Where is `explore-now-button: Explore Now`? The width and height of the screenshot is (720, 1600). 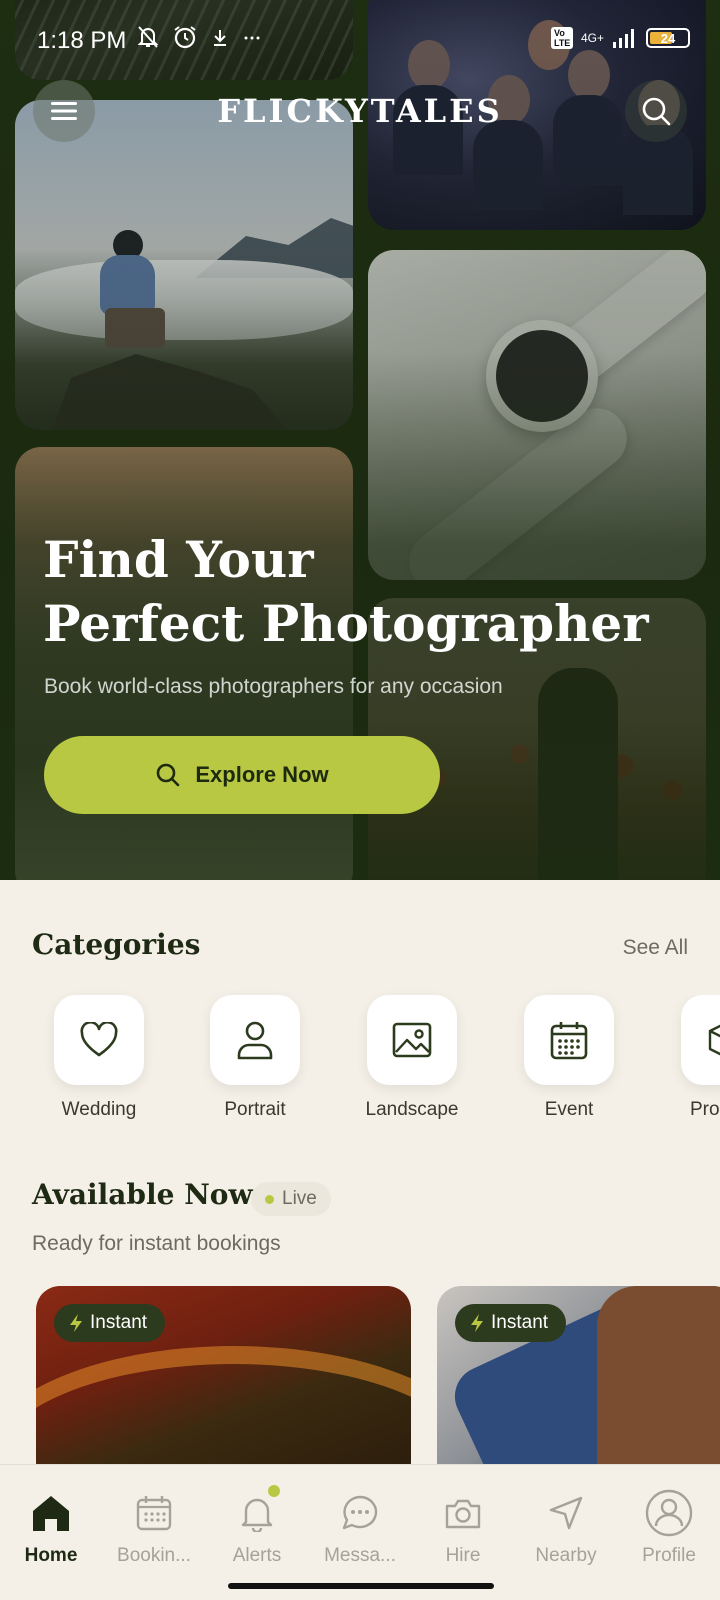 explore-now-button: Explore Now is located at coordinates (242, 775).